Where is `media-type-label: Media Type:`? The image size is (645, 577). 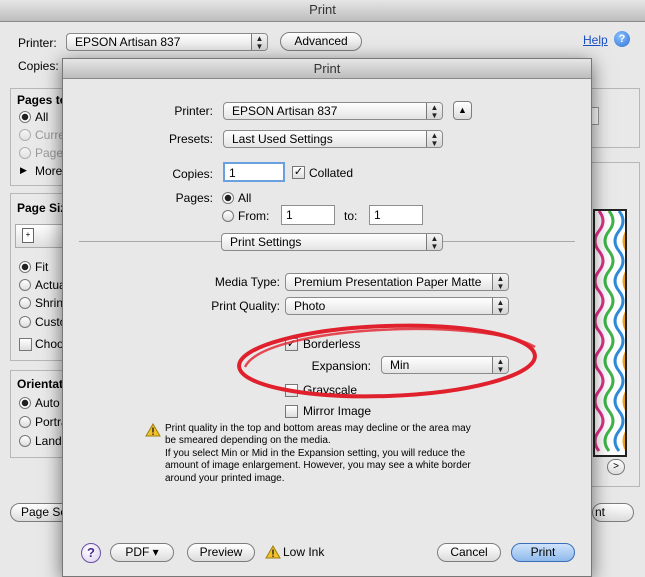 media-type-label: Media Type: is located at coordinates (247, 282).